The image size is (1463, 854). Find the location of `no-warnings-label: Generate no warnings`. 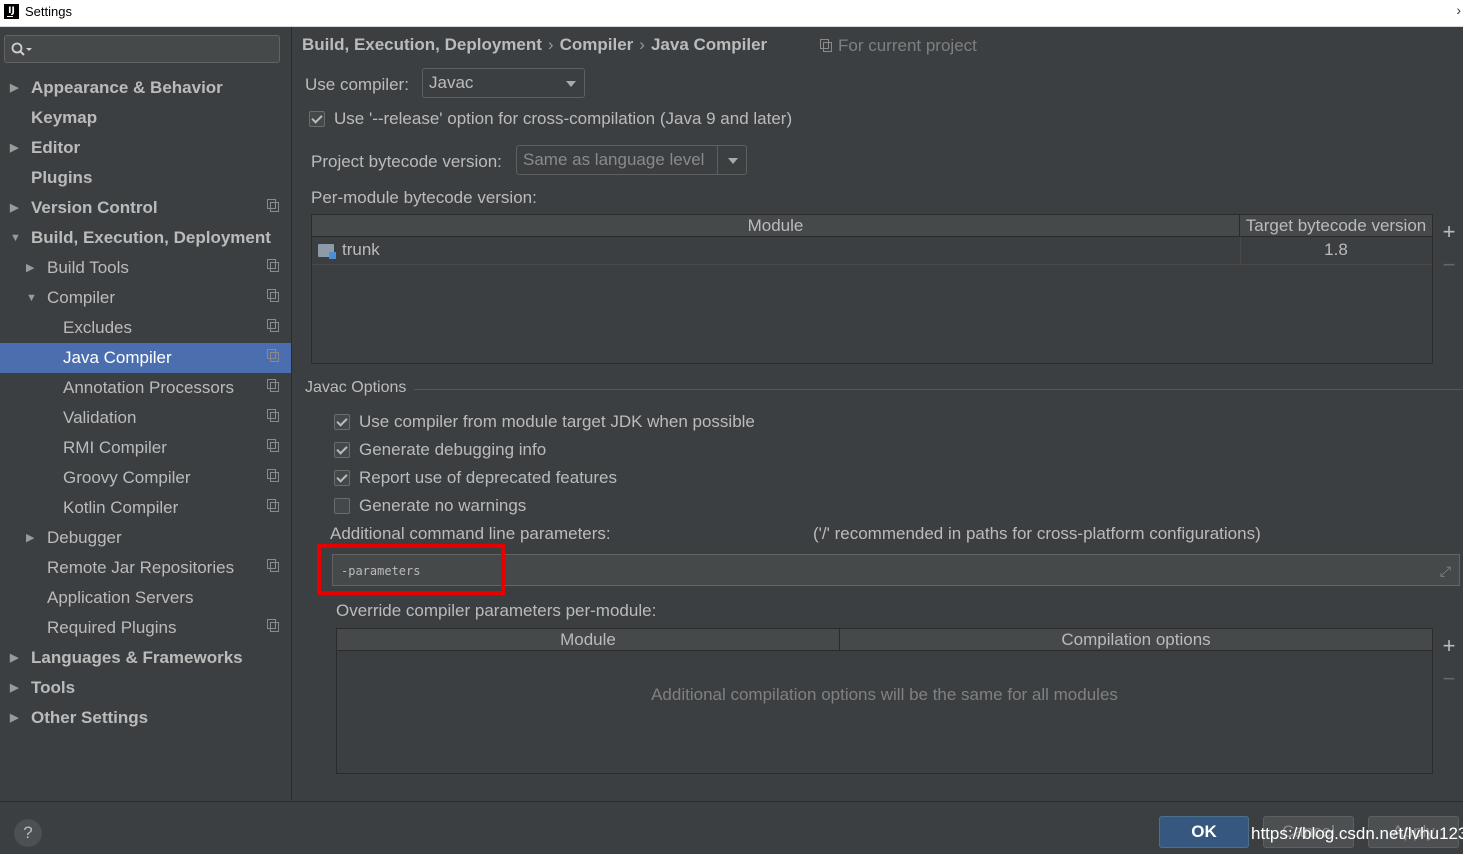

no-warnings-label: Generate no warnings is located at coordinates (443, 505).